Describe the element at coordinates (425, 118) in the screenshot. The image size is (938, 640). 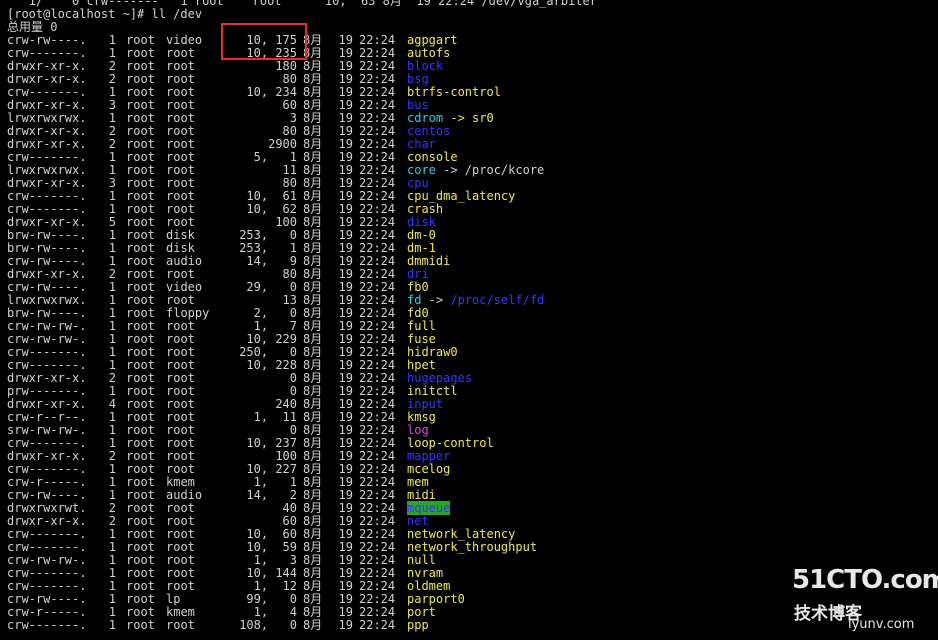
I see `entry-name: cdrom` at that location.